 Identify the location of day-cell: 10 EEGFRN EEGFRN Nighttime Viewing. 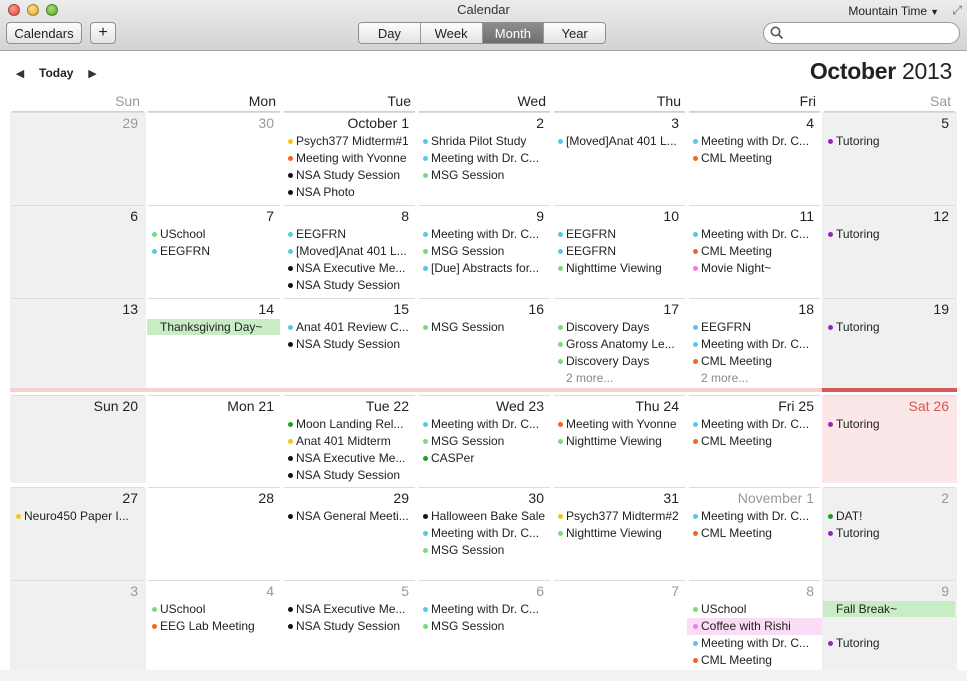
(619, 251).